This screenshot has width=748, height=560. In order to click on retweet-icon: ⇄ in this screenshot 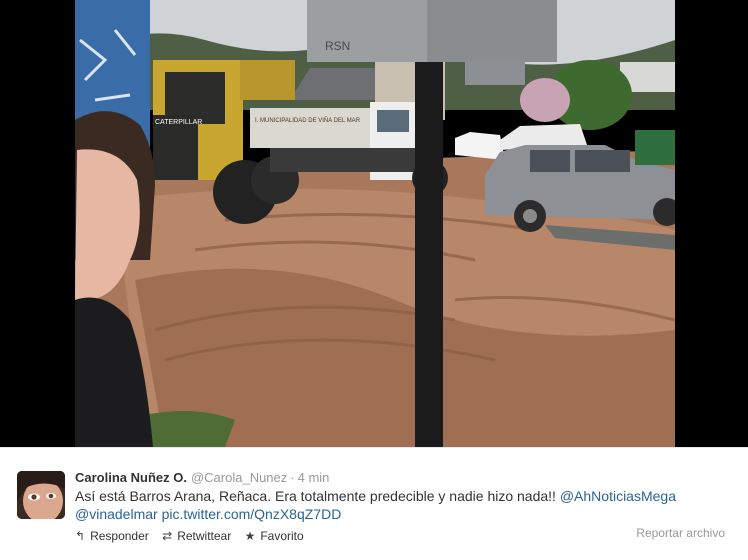, I will do `click(167, 536)`.